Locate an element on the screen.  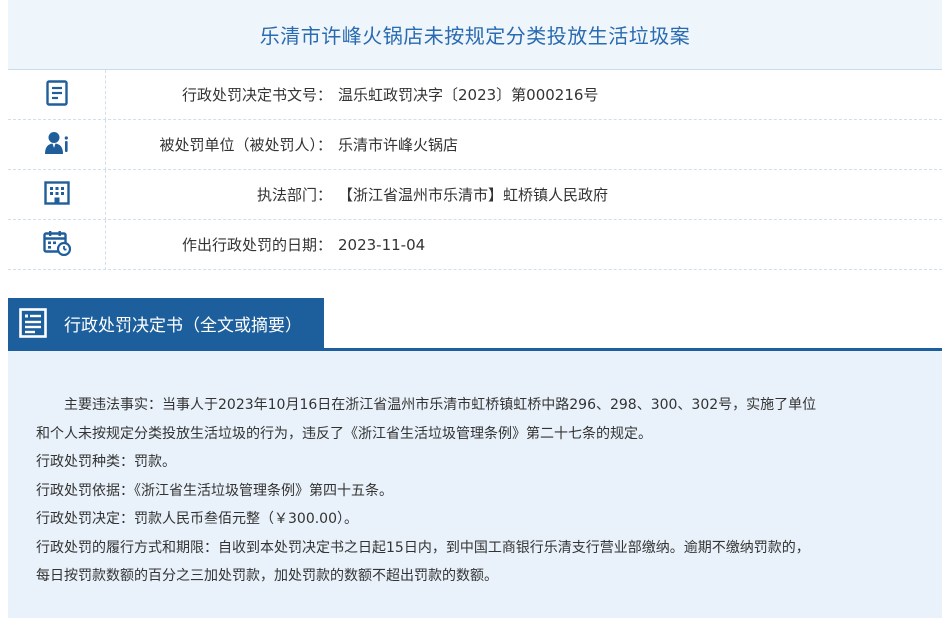
field-label-document-number: 行政处罚决定书文号： is located at coordinates (256, 95).